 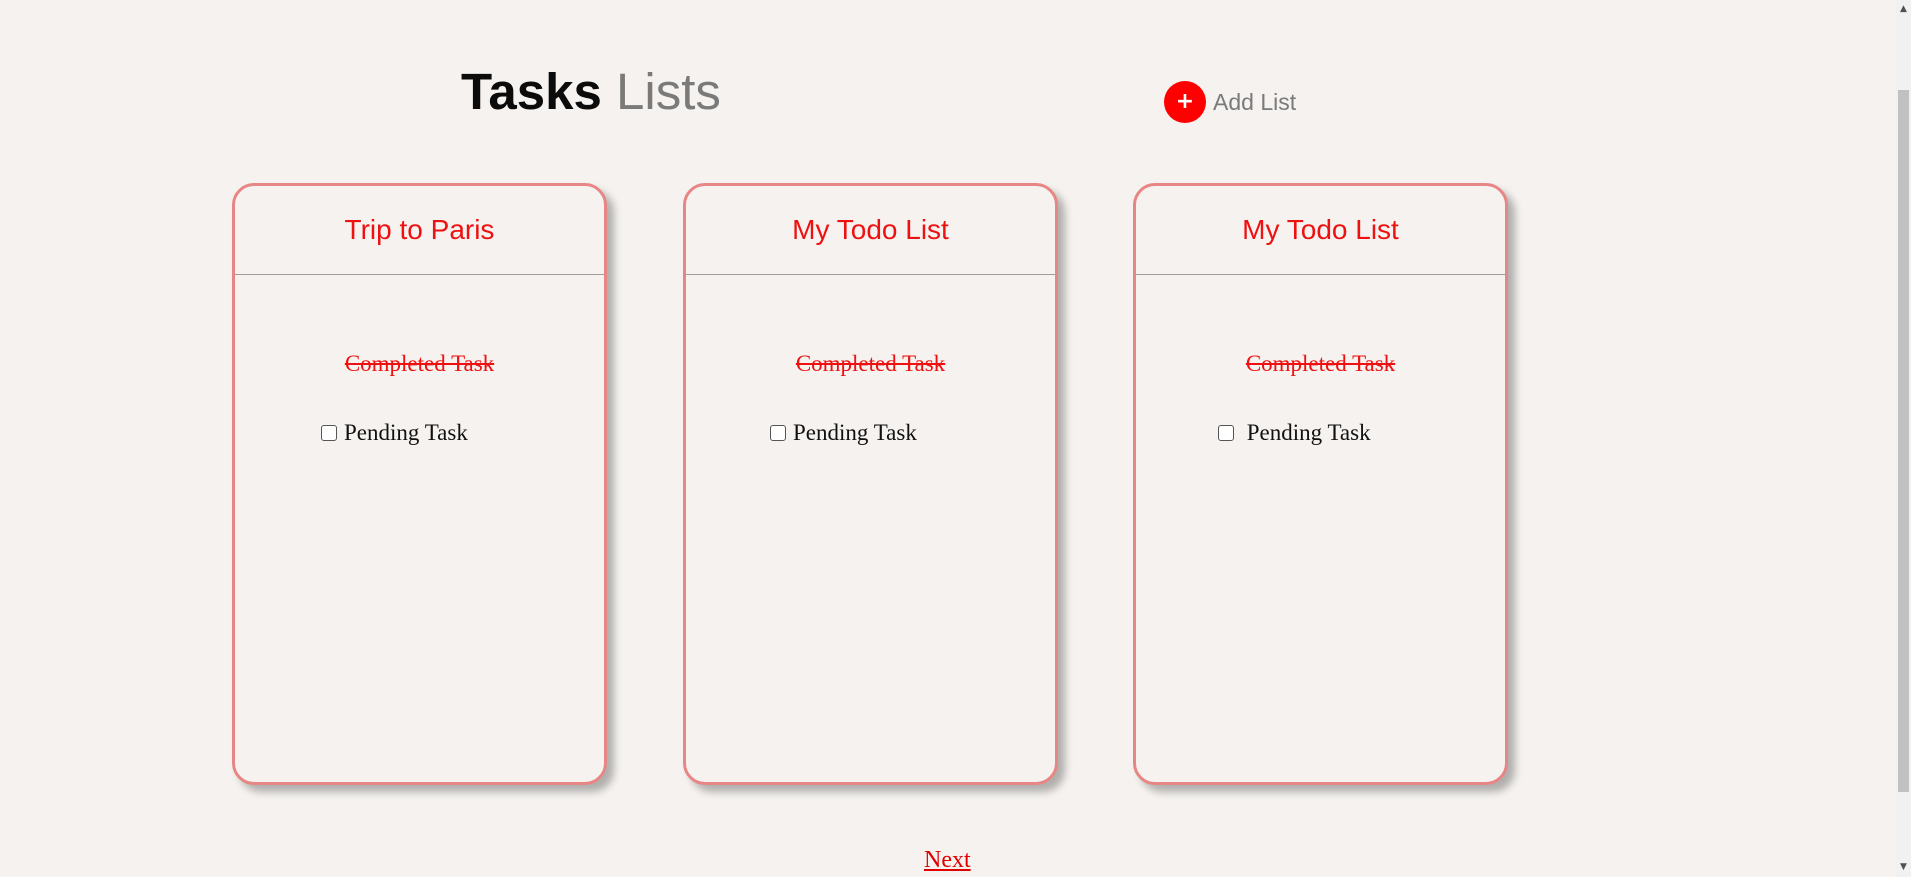 I want to click on next-page-link: Next, so click(x=947, y=860).